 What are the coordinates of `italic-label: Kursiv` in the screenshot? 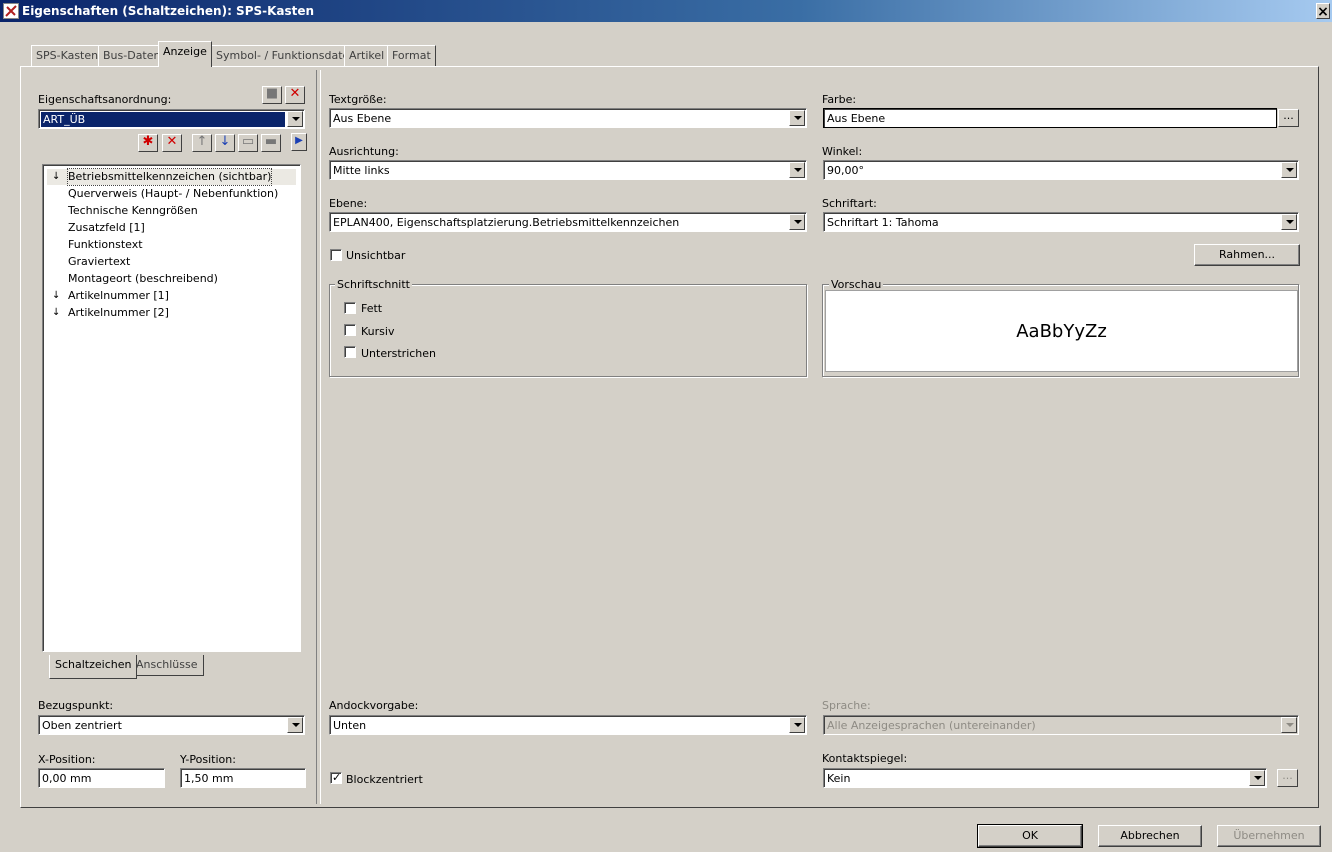 It's located at (378, 331).